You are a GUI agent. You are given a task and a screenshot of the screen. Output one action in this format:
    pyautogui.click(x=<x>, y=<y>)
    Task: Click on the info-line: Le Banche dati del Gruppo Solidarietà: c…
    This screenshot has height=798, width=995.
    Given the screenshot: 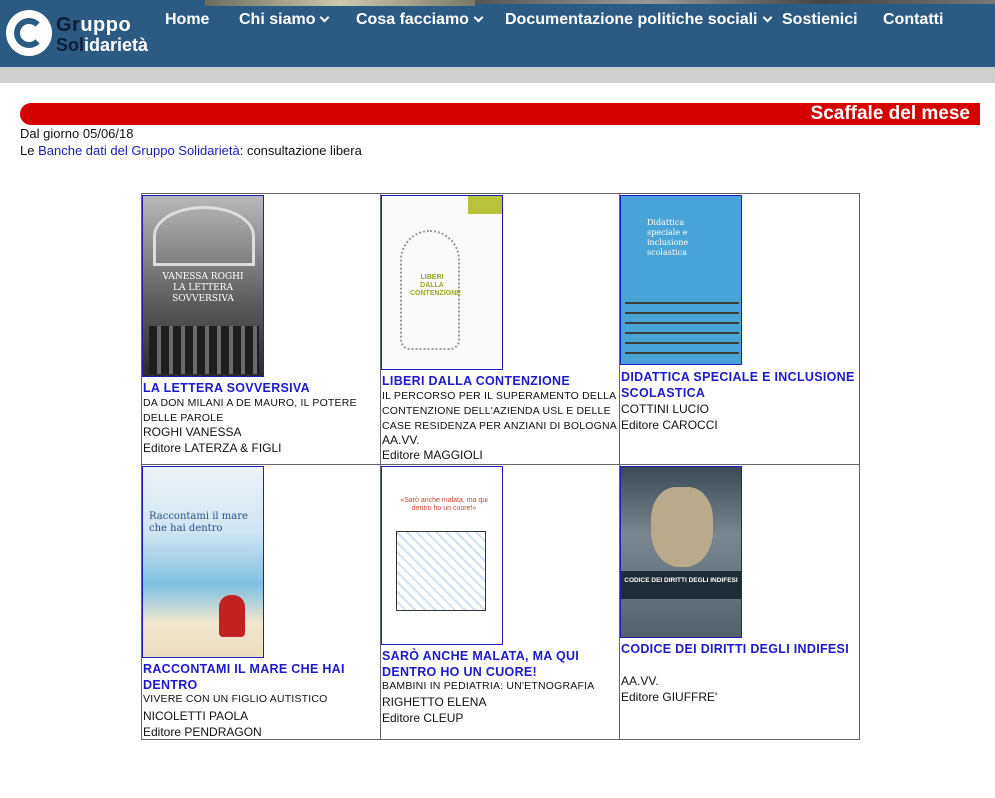 What is the action you would take?
    pyautogui.click(x=191, y=150)
    